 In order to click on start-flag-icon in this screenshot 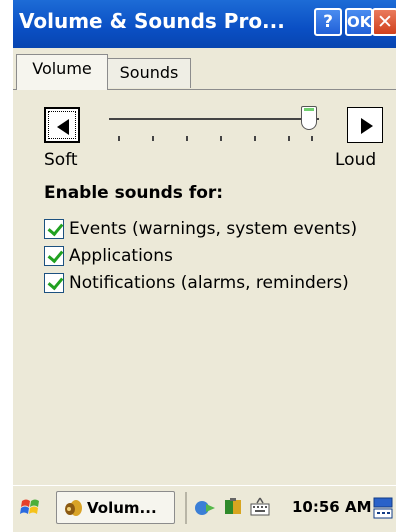, I will do `click(31, 508)`.